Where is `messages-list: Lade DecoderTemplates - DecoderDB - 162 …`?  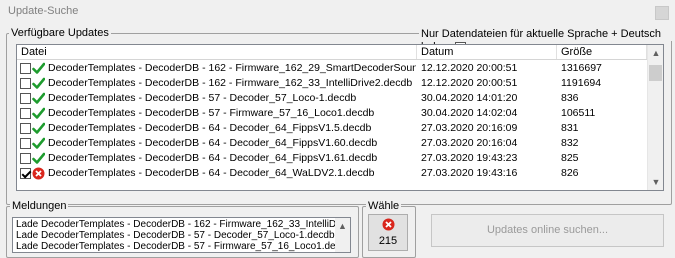
messages-list: Lade DecoderTemplates - DecoderDB - 162 … is located at coordinates (181, 235).